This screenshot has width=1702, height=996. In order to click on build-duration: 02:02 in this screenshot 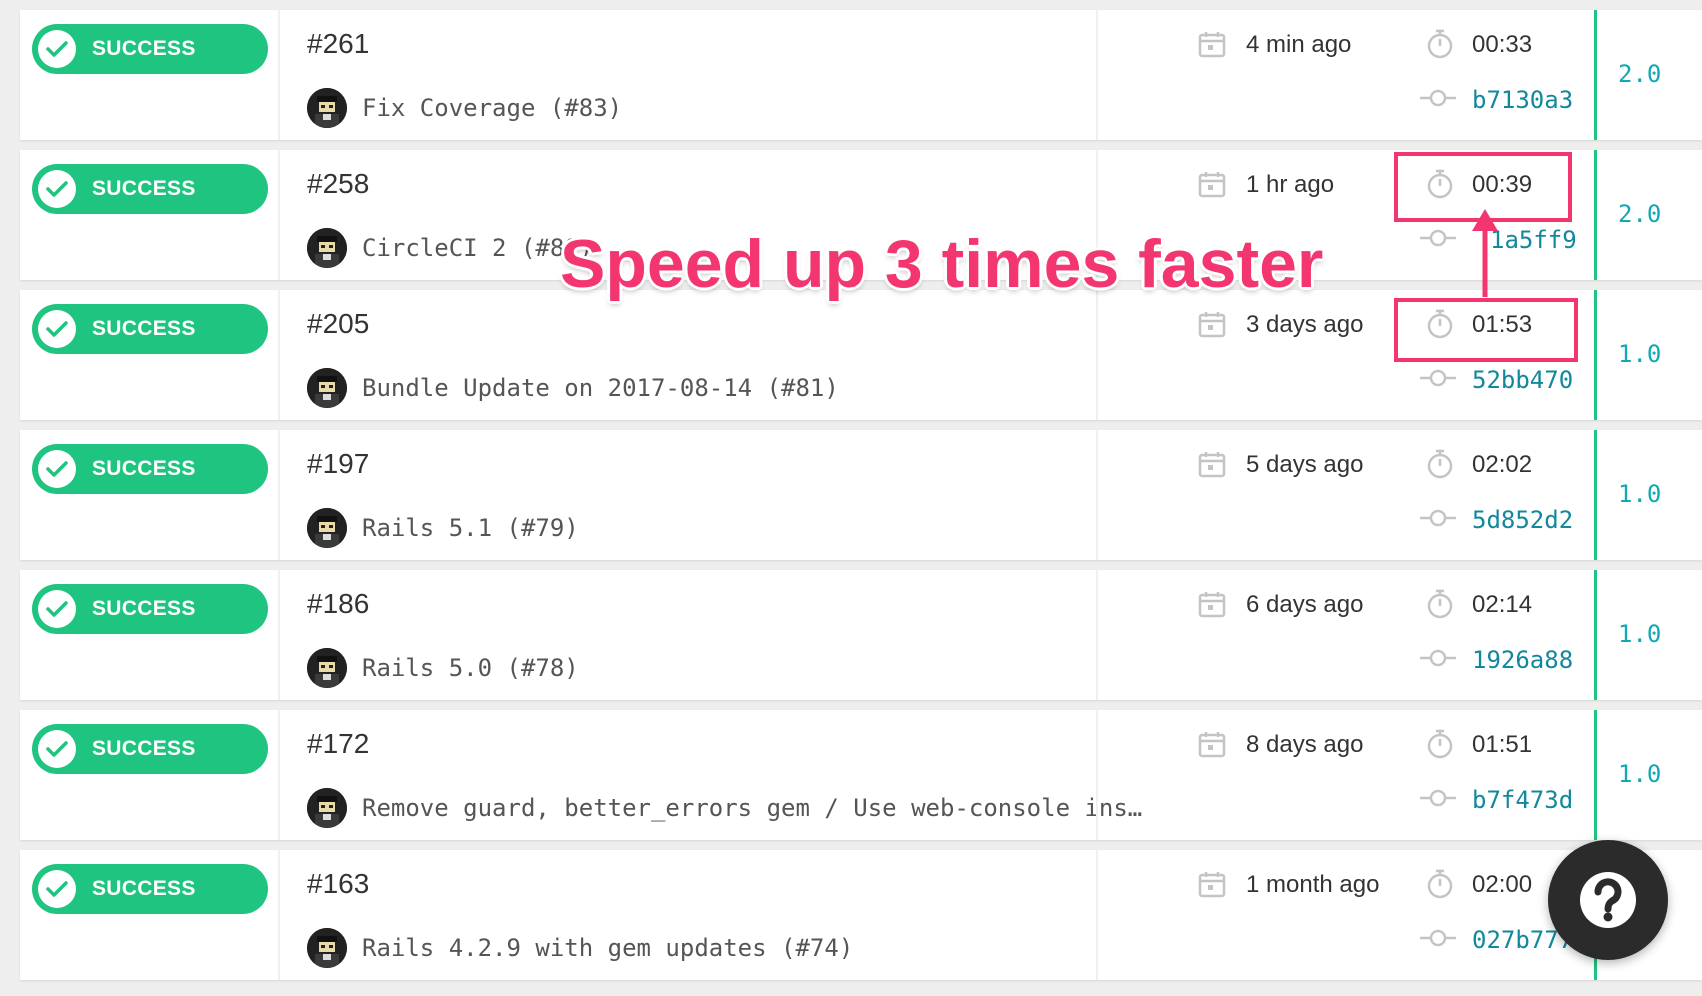, I will do `click(1502, 464)`.